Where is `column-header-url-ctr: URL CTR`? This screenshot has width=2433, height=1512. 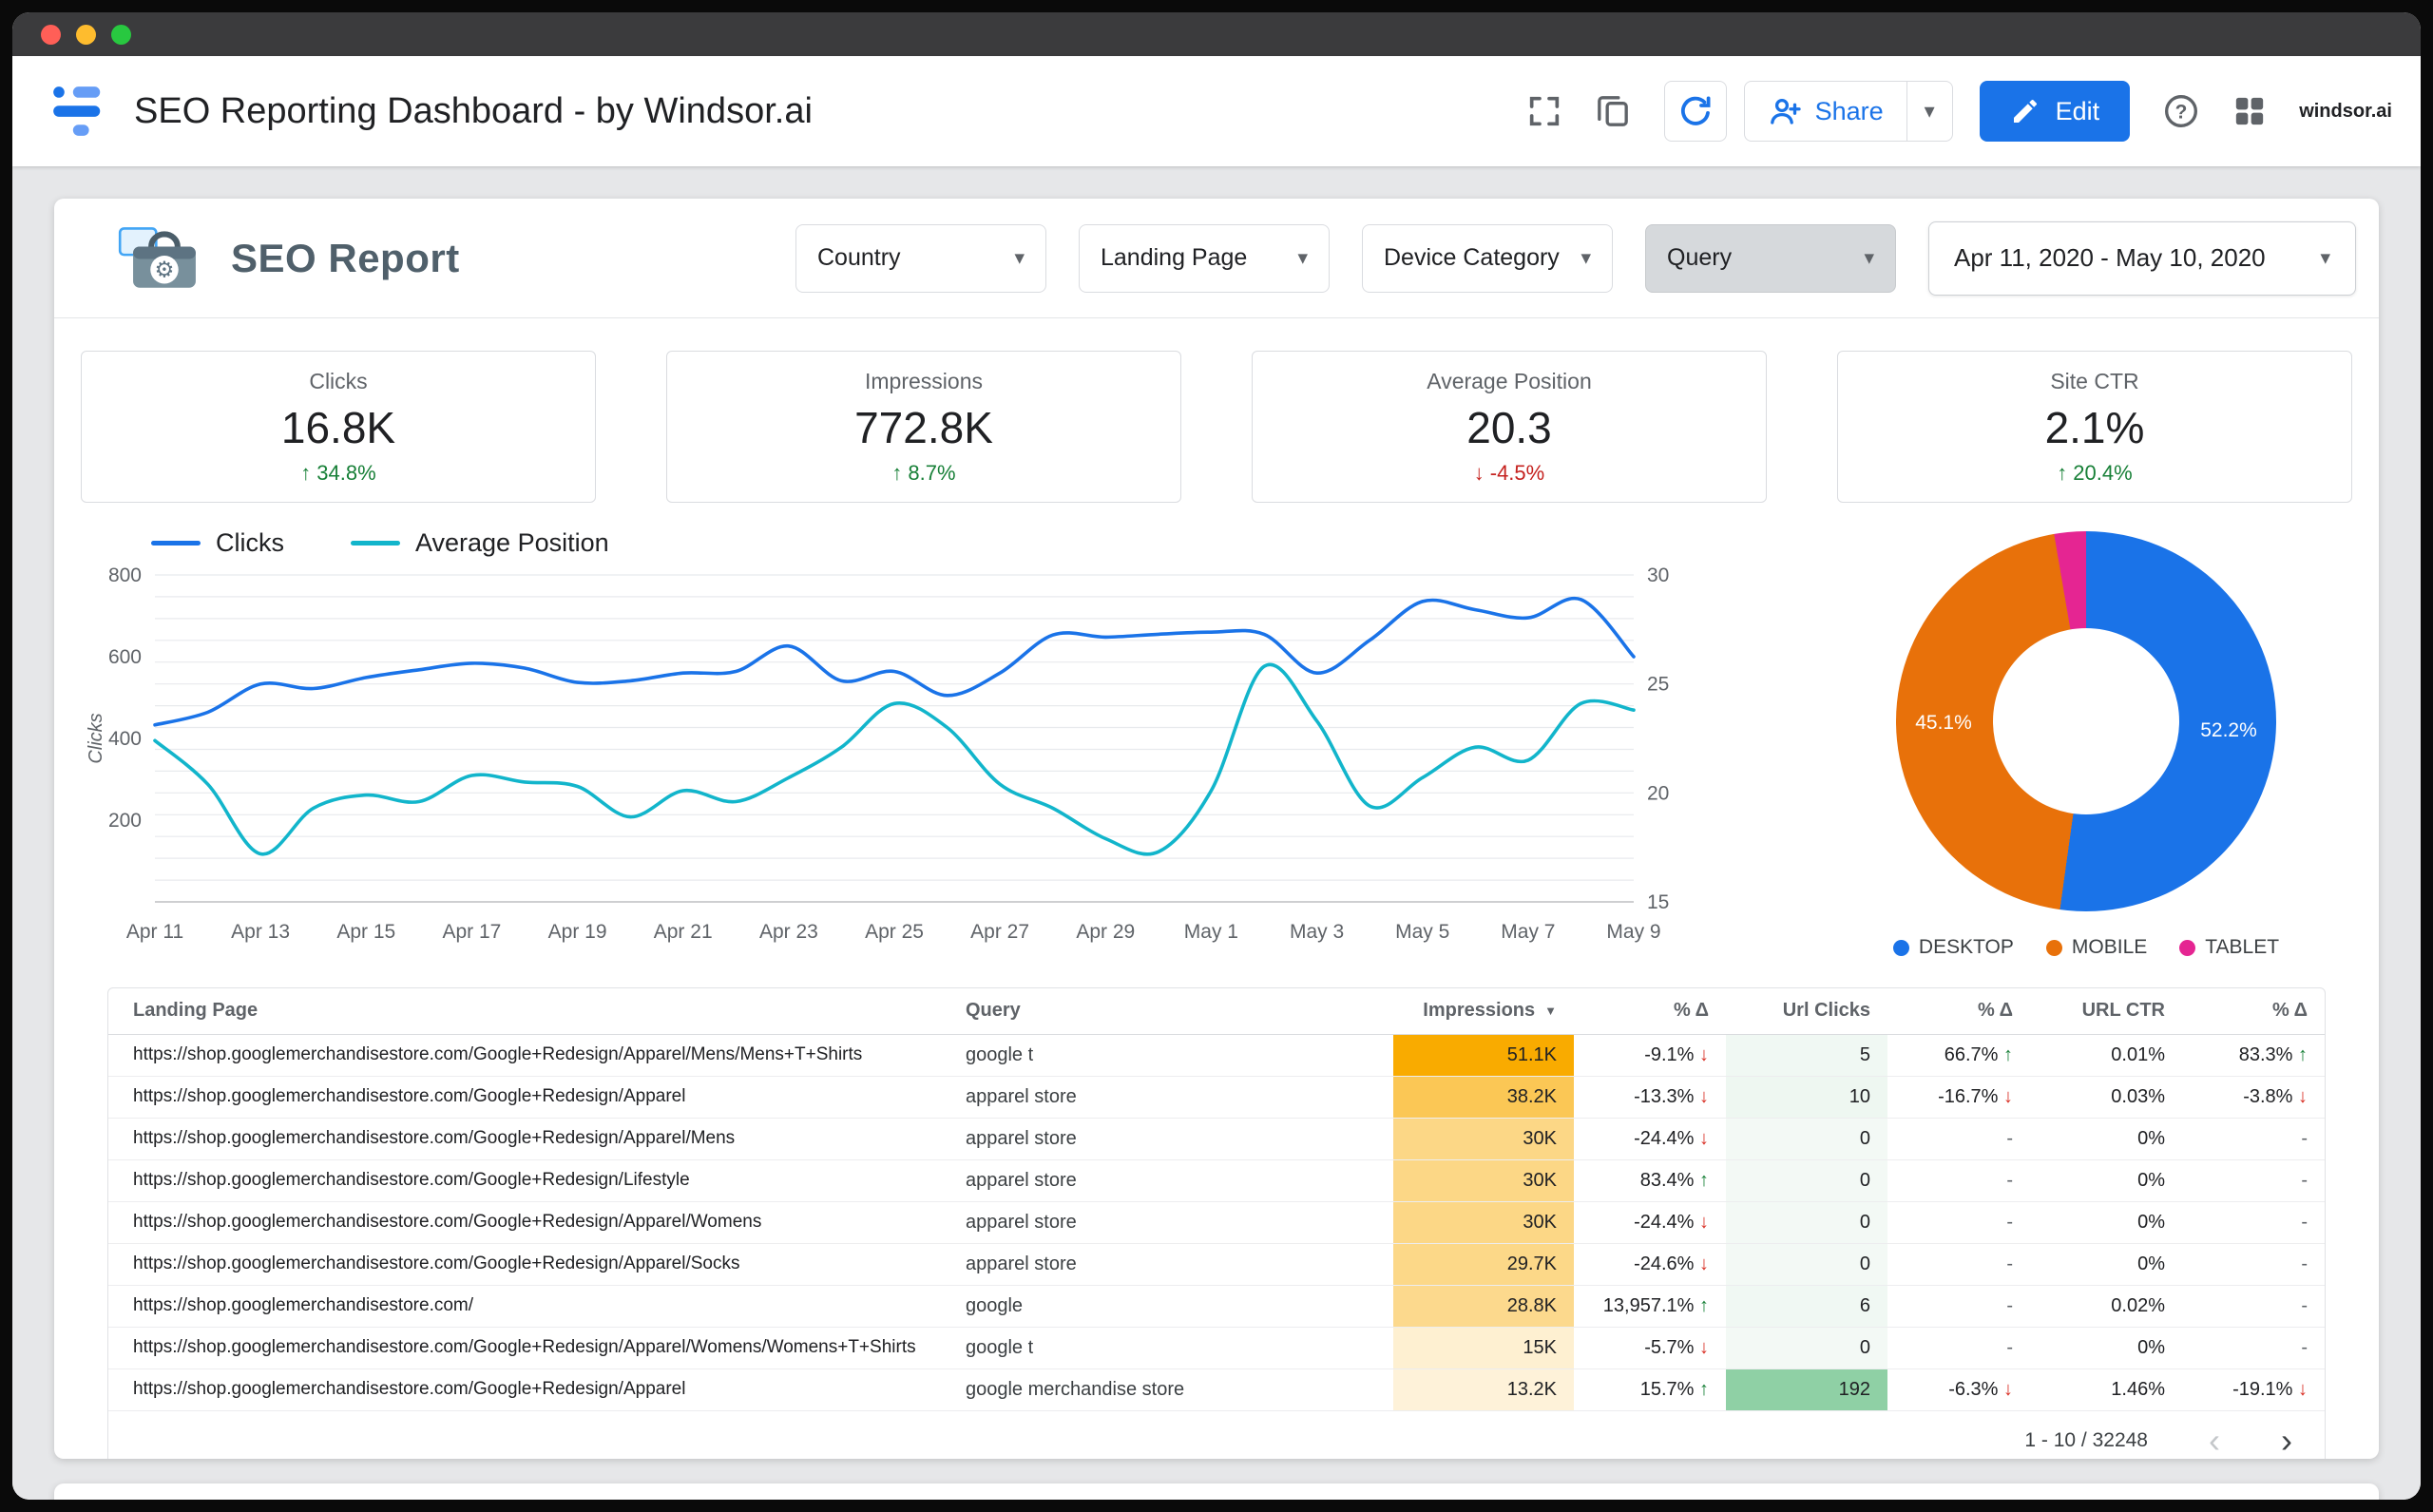
column-header-url-ctr: URL CTR is located at coordinates (2106, 1011).